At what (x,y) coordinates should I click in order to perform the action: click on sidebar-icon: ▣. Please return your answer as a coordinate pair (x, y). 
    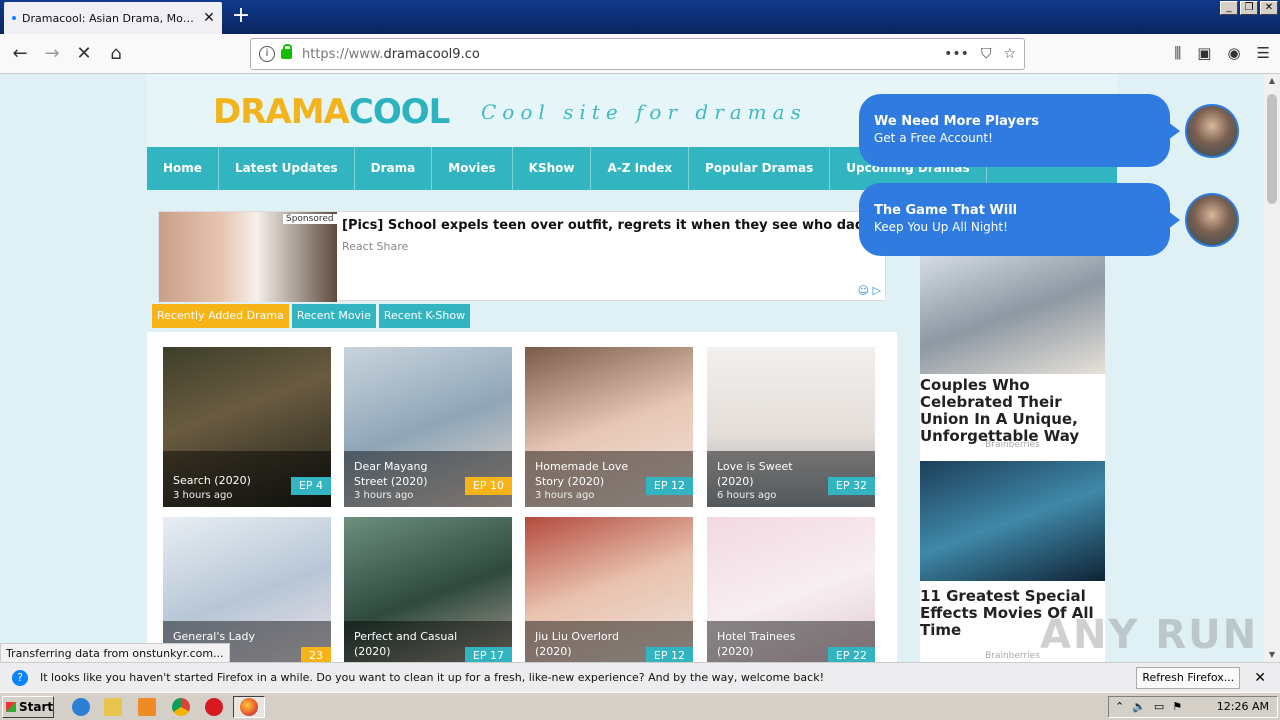
    Looking at the image, I should click on (1204, 53).